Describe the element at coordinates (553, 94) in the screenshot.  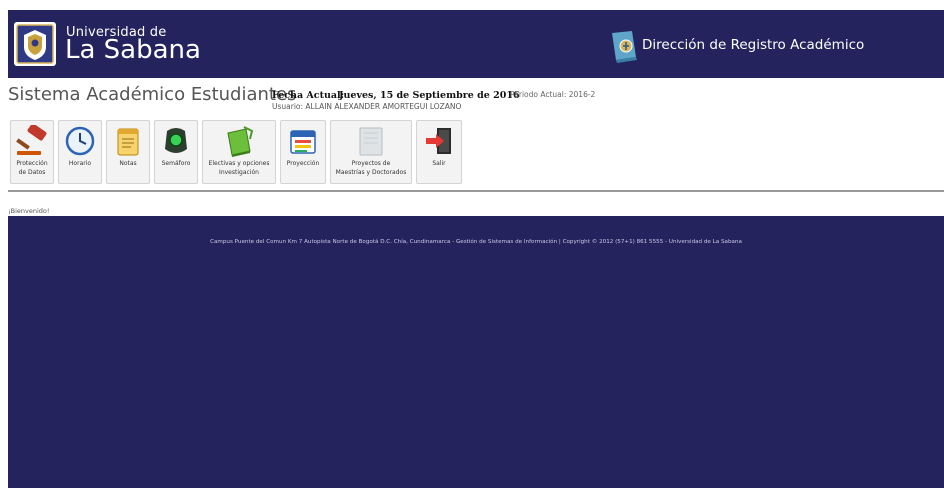
I see `current-period: Periodo Actual: 2016-2` at that location.